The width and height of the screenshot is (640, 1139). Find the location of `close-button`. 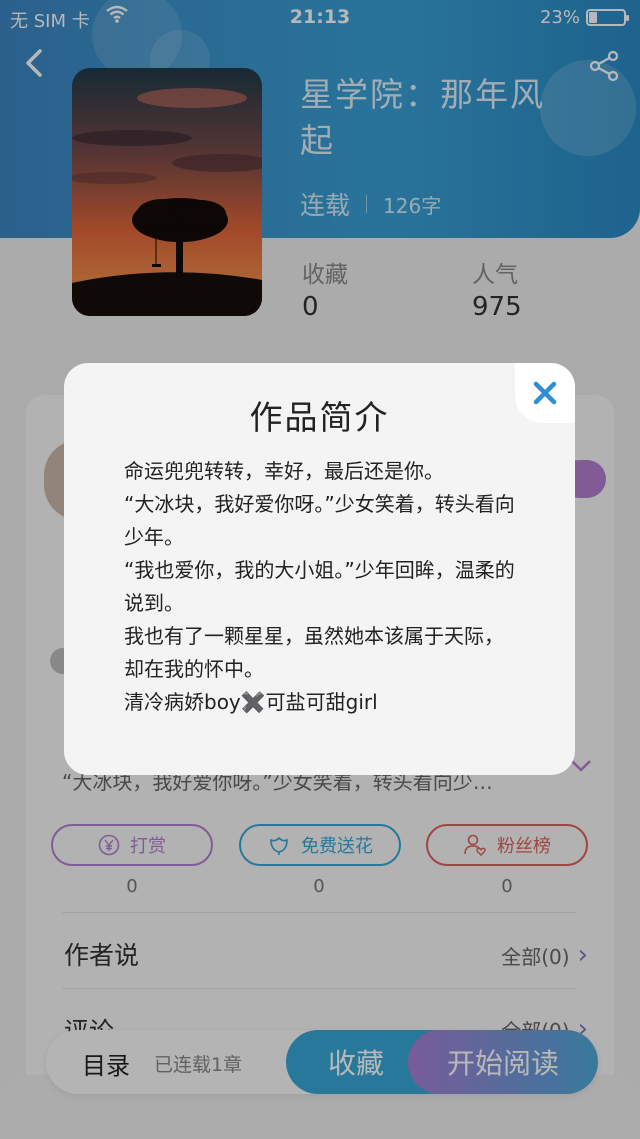

close-button is located at coordinates (545, 393).